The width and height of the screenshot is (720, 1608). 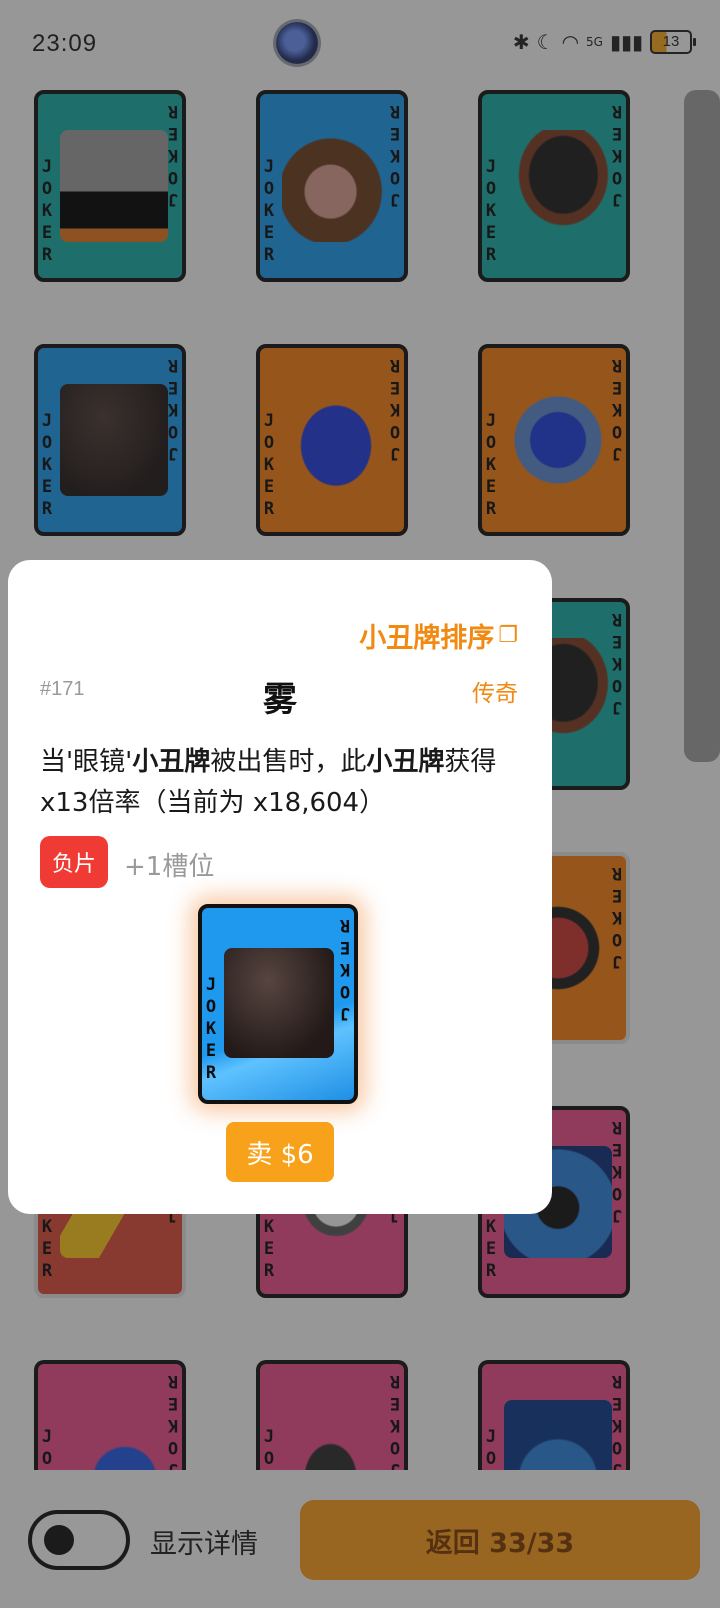 What do you see at coordinates (74, 862) in the screenshot?
I see `negative-edition-badge: 负片` at bounding box center [74, 862].